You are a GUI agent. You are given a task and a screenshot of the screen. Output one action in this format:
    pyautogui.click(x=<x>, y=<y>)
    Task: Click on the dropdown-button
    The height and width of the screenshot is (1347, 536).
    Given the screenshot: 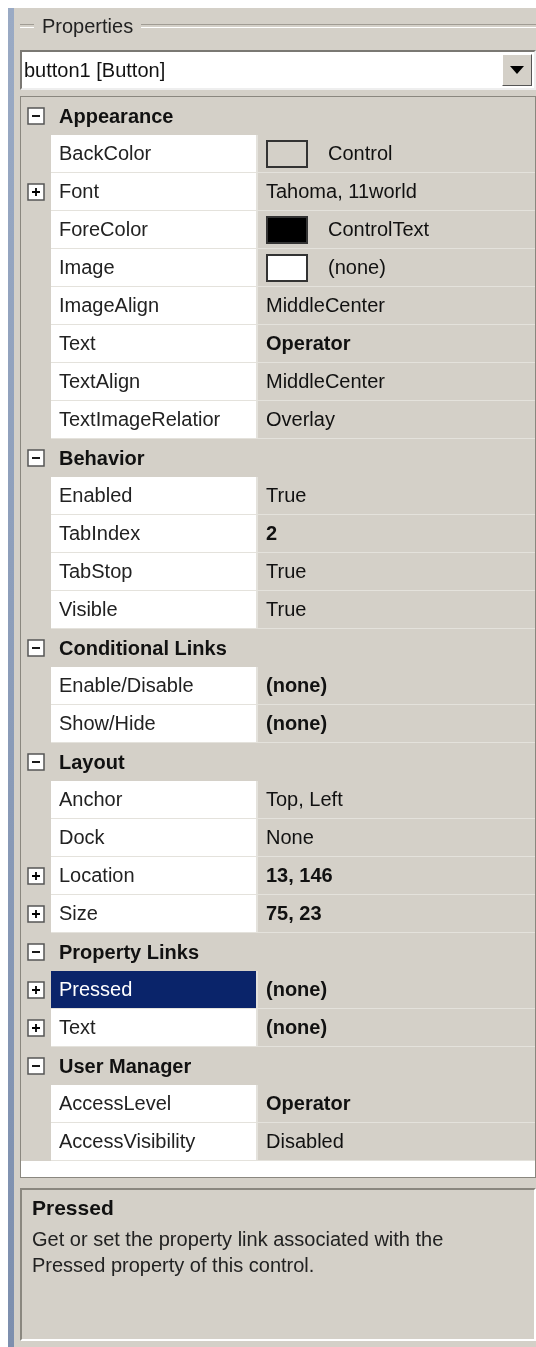 What is the action you would take?
    pyautogui.click(x=517, y=70)
    